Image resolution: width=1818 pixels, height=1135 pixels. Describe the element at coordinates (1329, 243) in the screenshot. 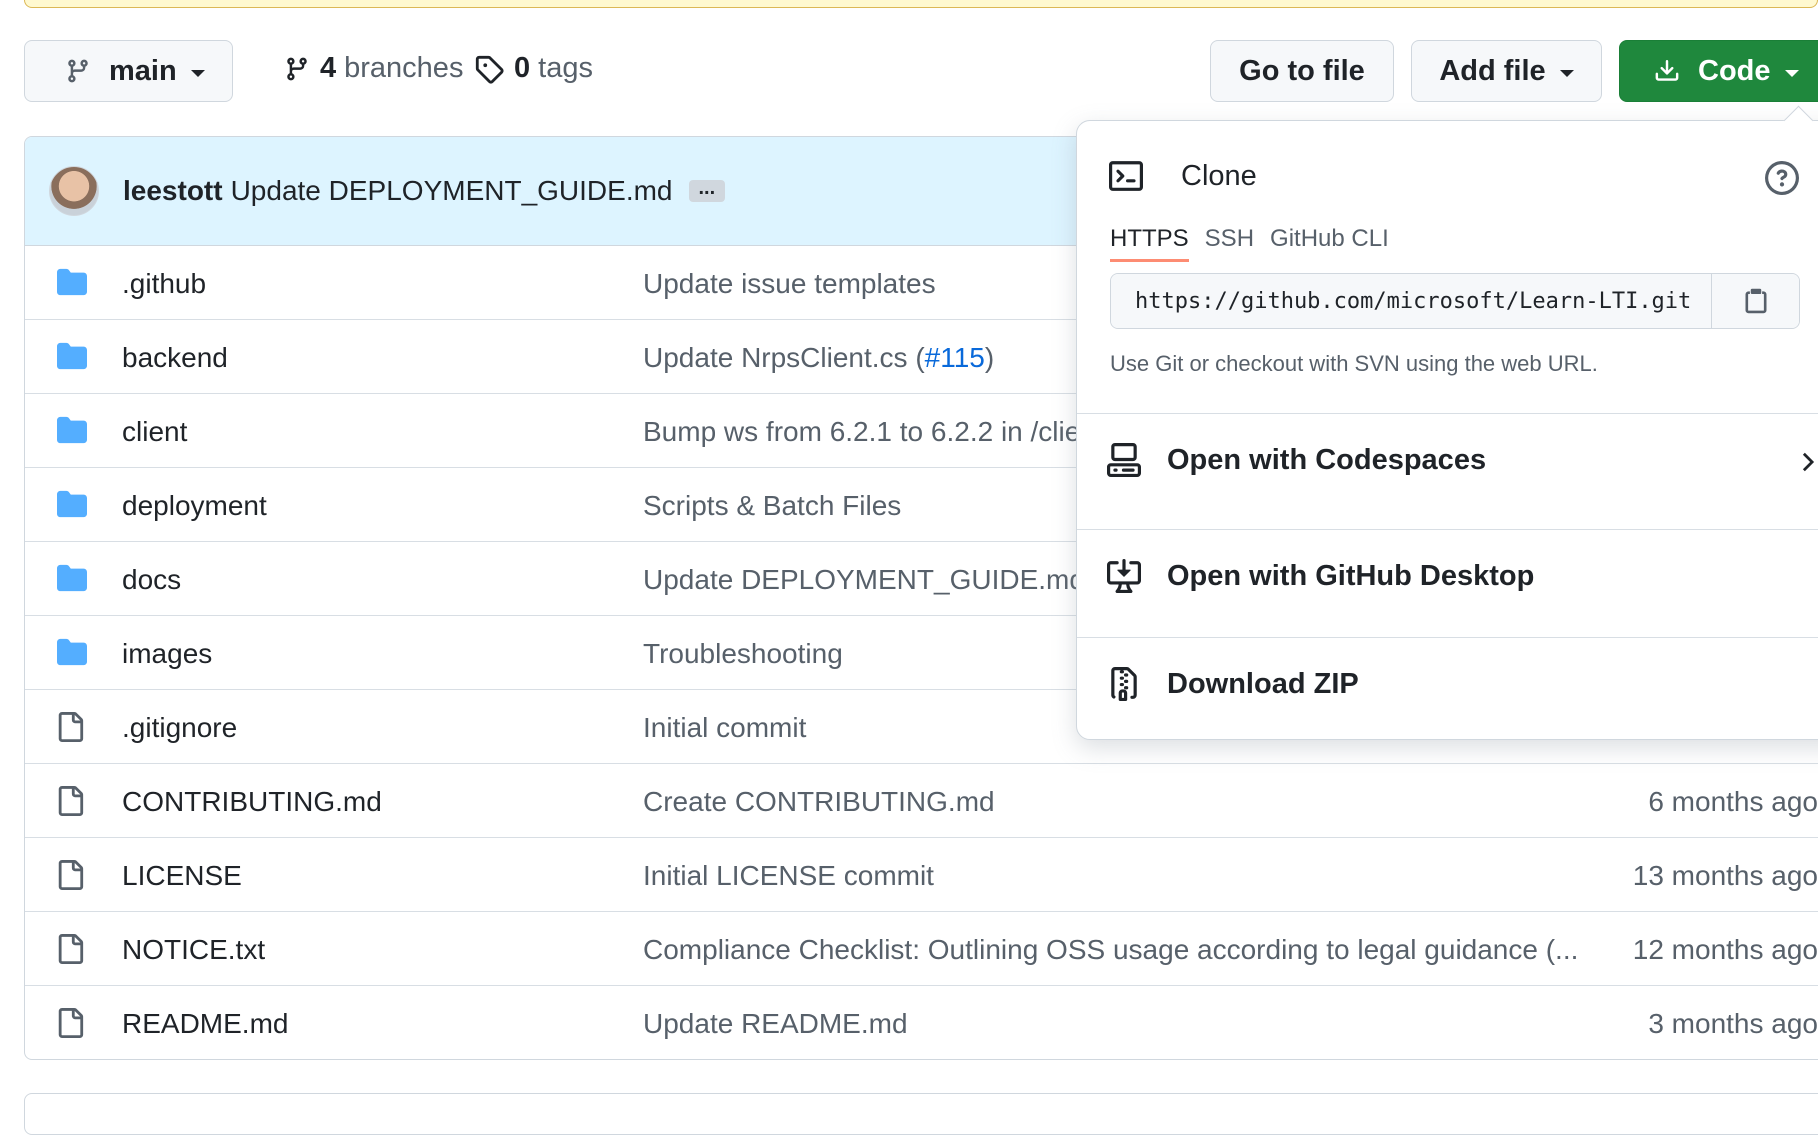

I see `tab-github-cli: GitHub CLI` at that location.